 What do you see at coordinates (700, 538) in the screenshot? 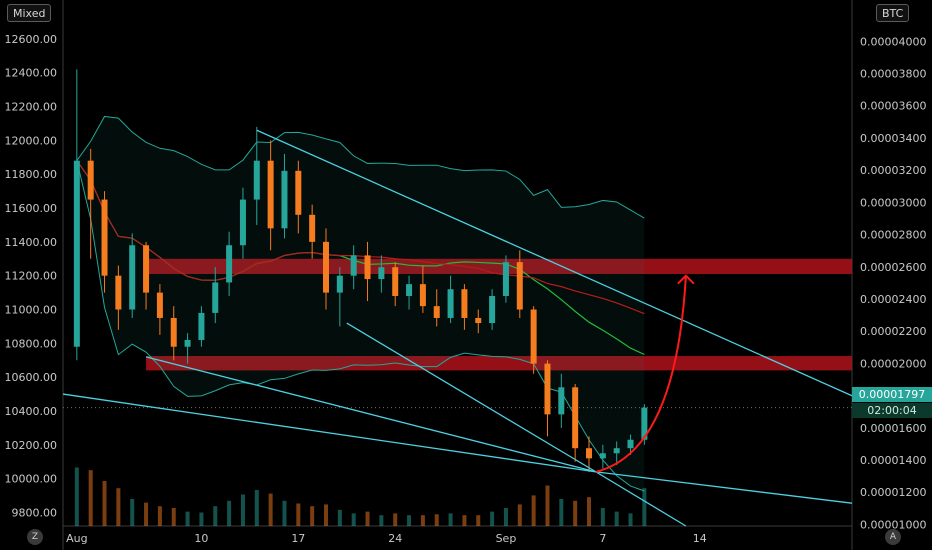
I see `time-tick-label: 14` at bounding box center [700, 538].